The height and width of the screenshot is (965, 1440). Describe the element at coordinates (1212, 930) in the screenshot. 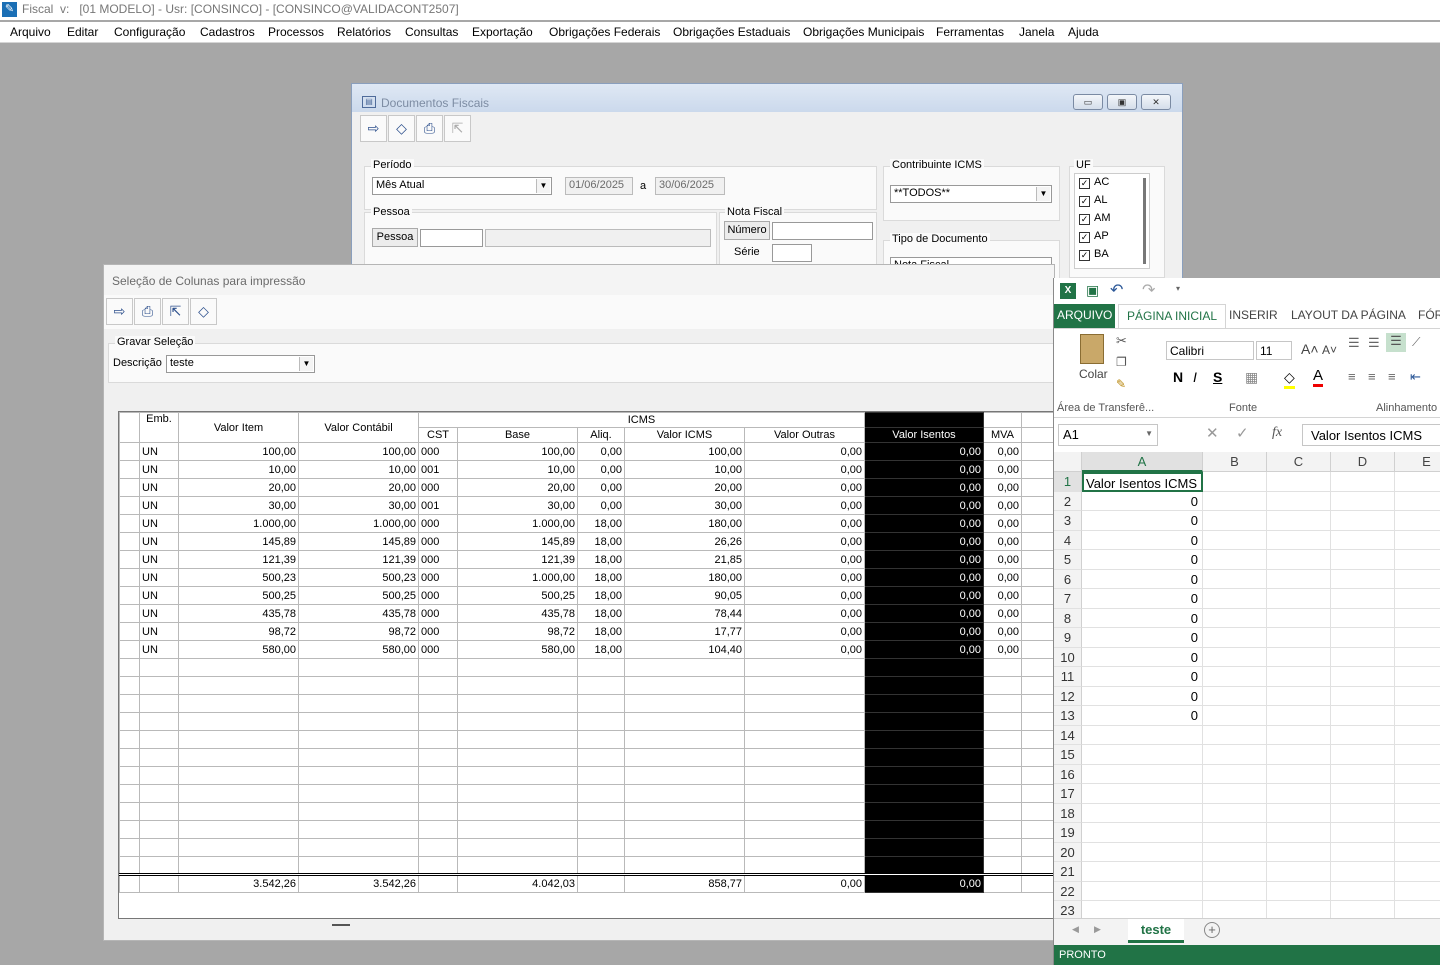

I see `add-sheet-icon: +` at that location.